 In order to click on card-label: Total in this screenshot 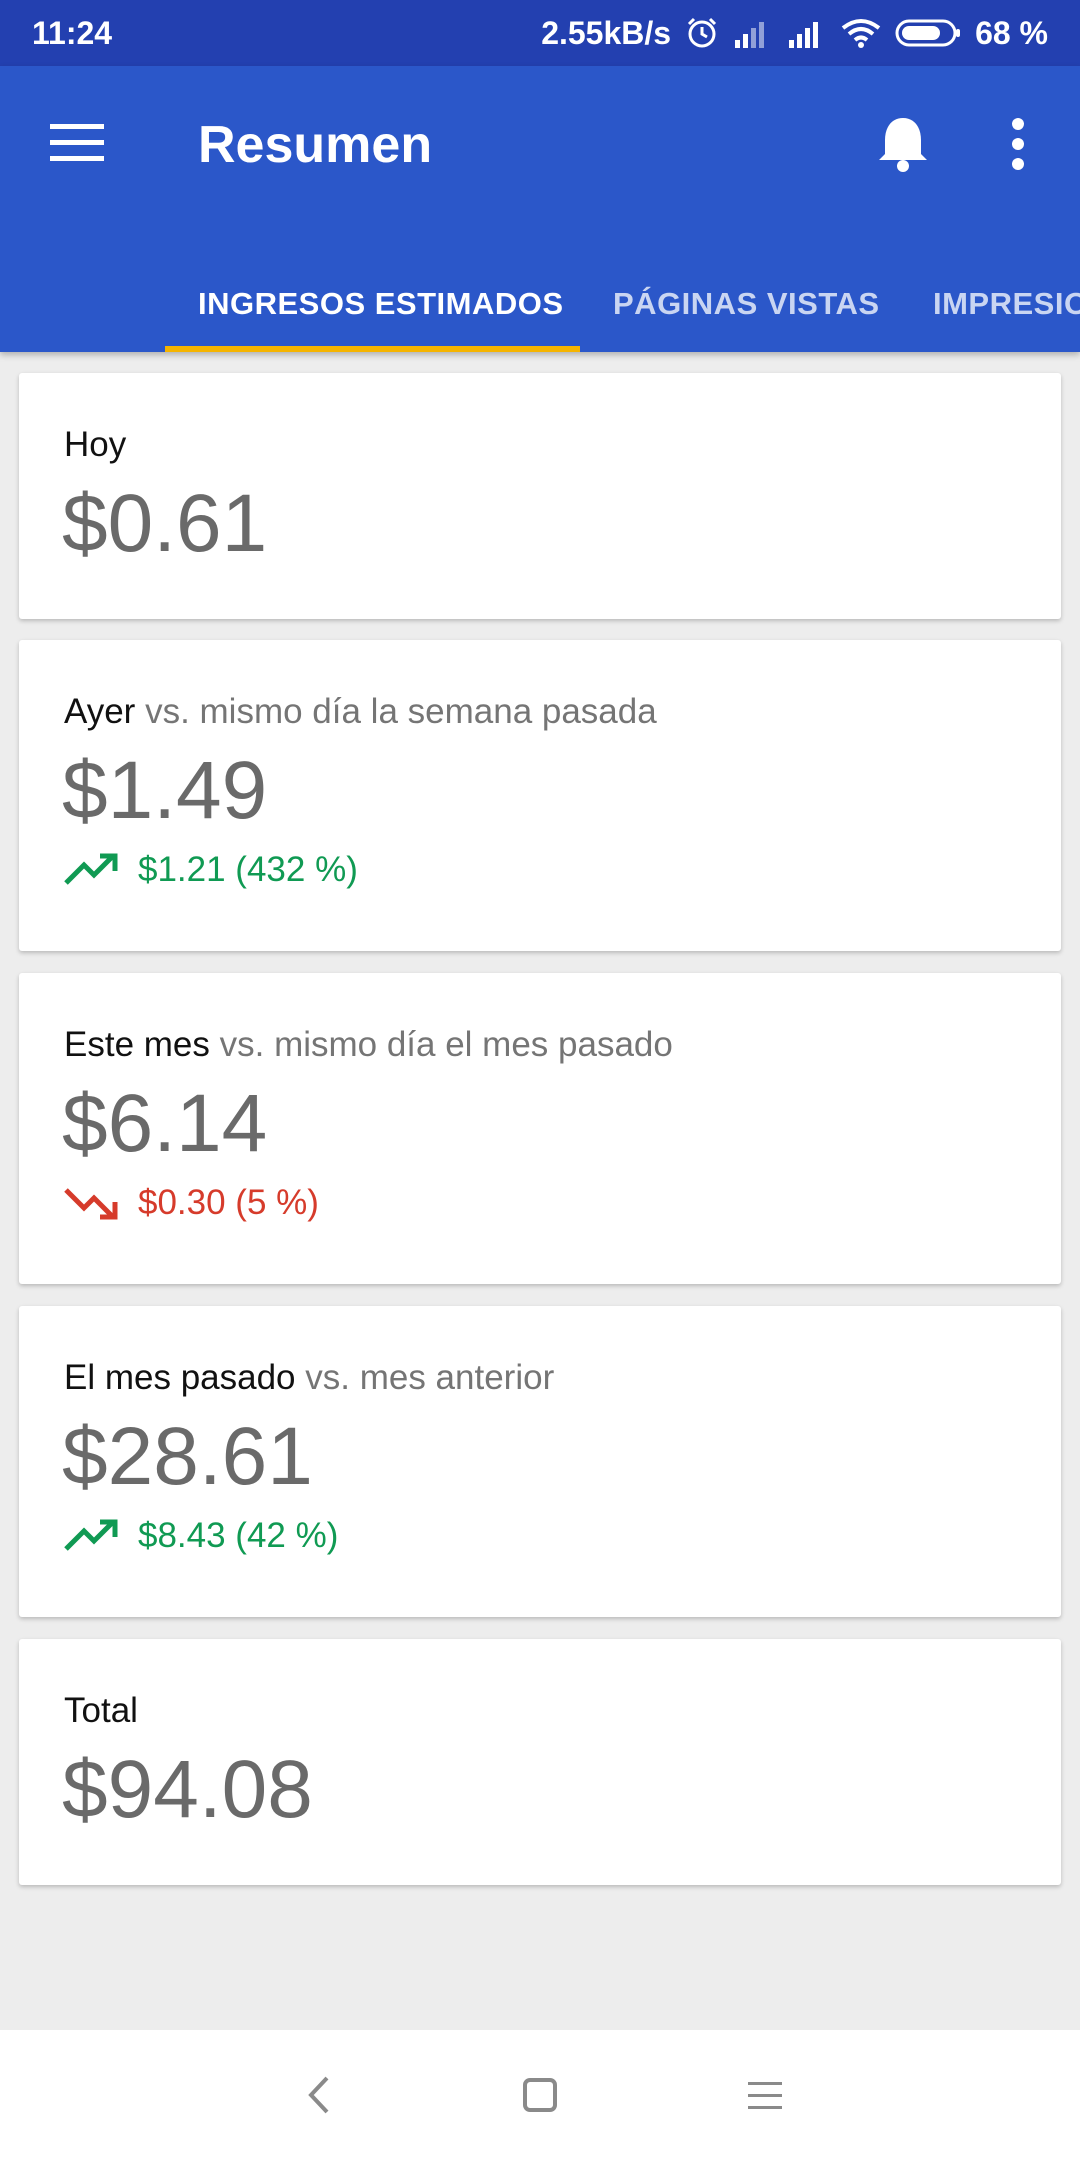, I will do `click(101, 1711)`.